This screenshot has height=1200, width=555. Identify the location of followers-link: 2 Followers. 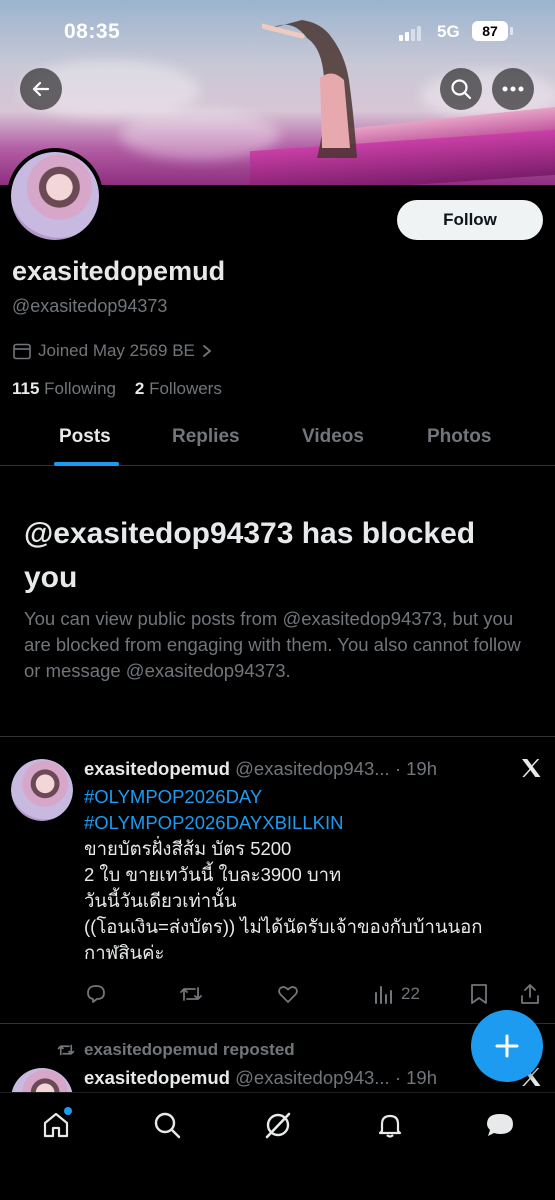
(178, 388).